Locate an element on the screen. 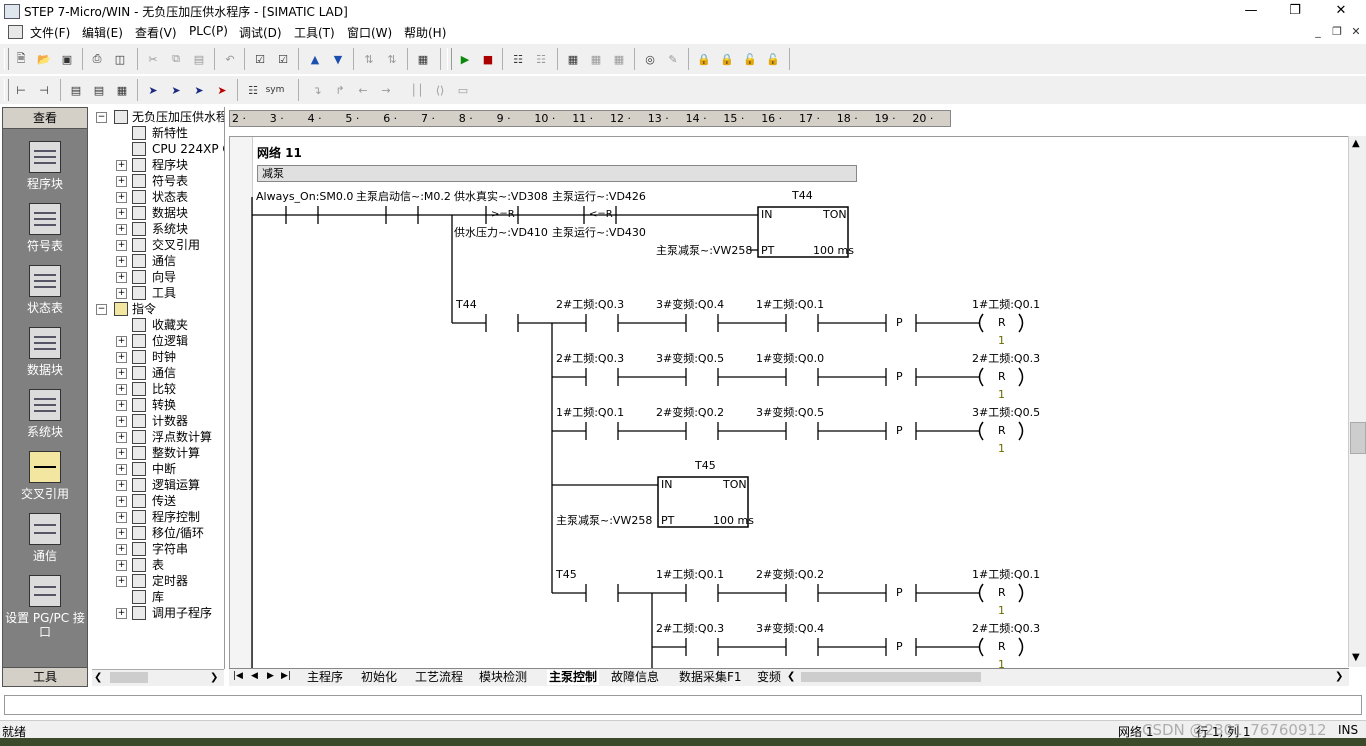  scroll-right-icon: ❯ is located at coordinates (214, 677).